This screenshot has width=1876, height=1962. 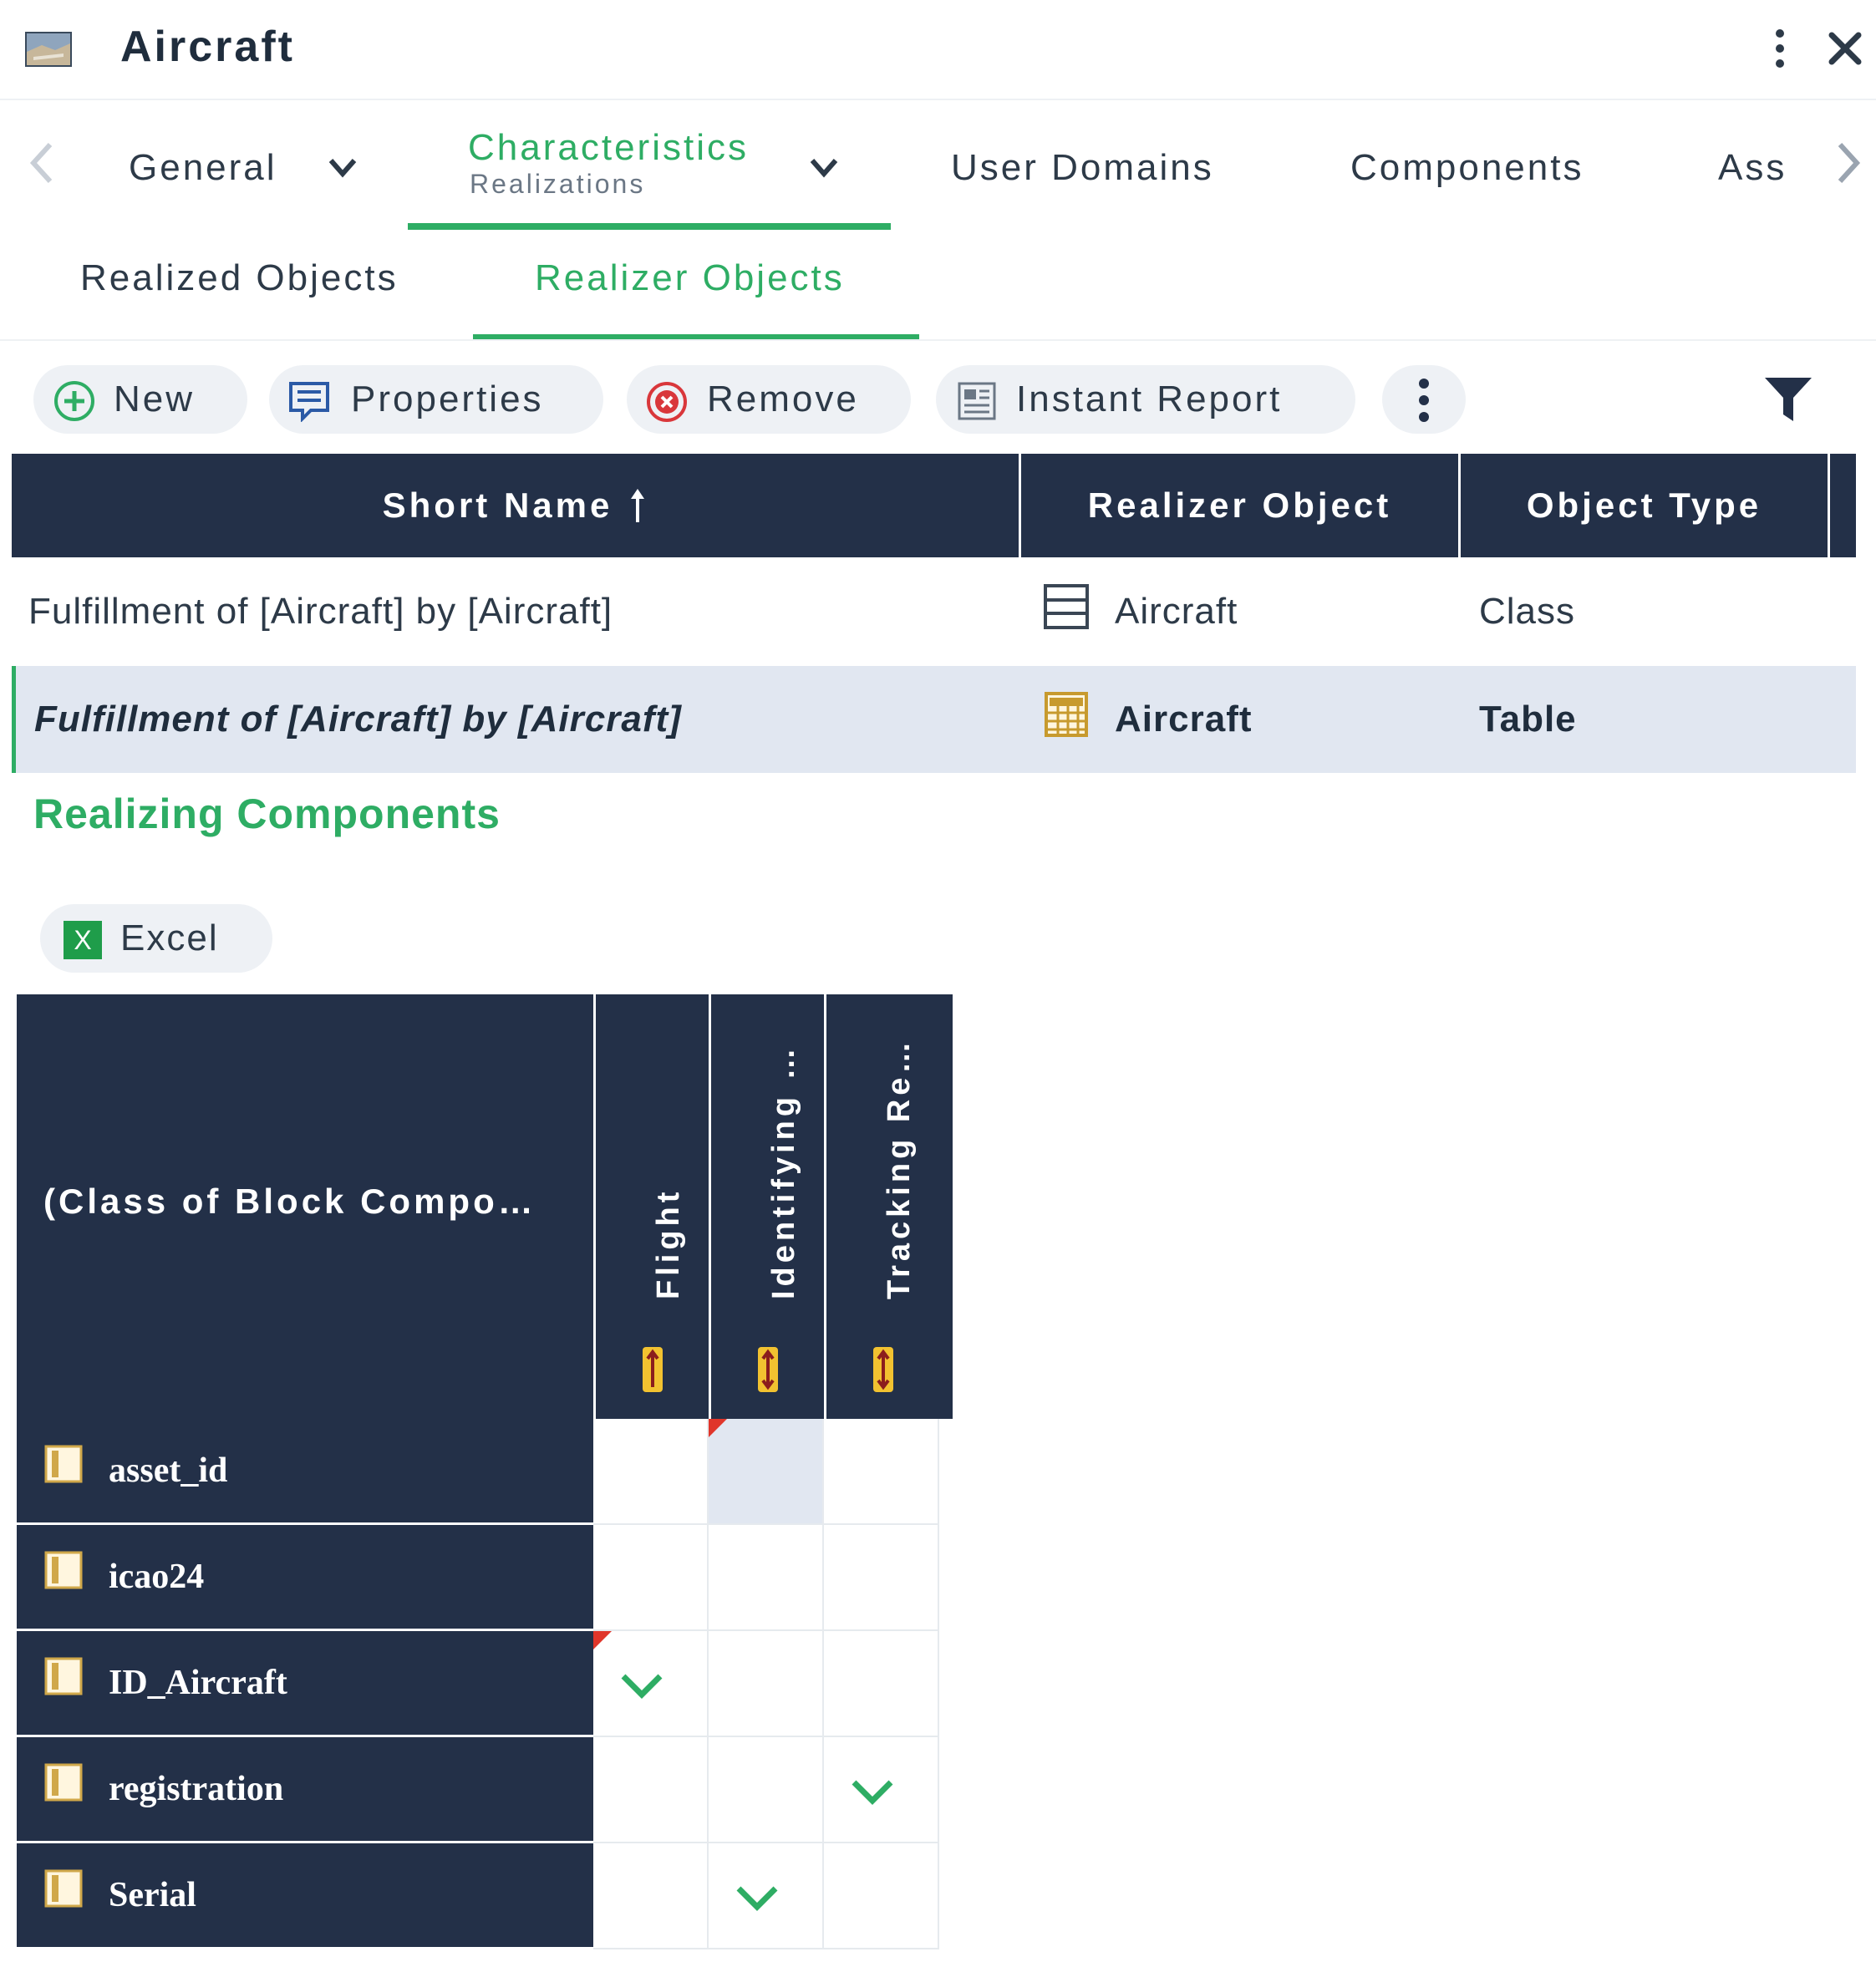 I want to click on subtab-realized-objects: Realized Objects, so click(x=251, y=296).